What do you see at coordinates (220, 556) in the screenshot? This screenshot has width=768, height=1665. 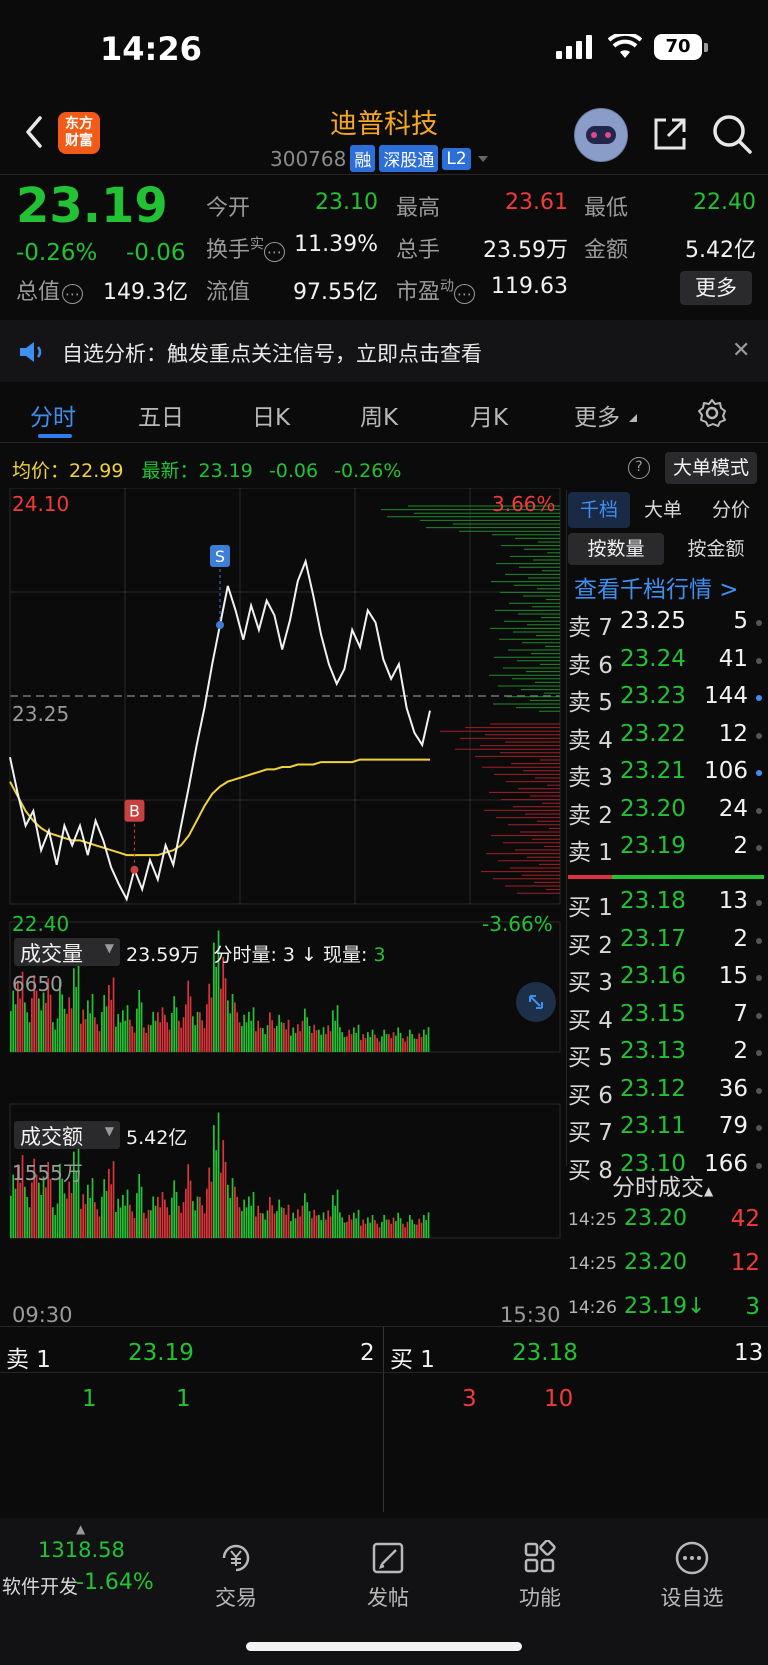 I see `marker-label: S` at bounding box center [220, 556].